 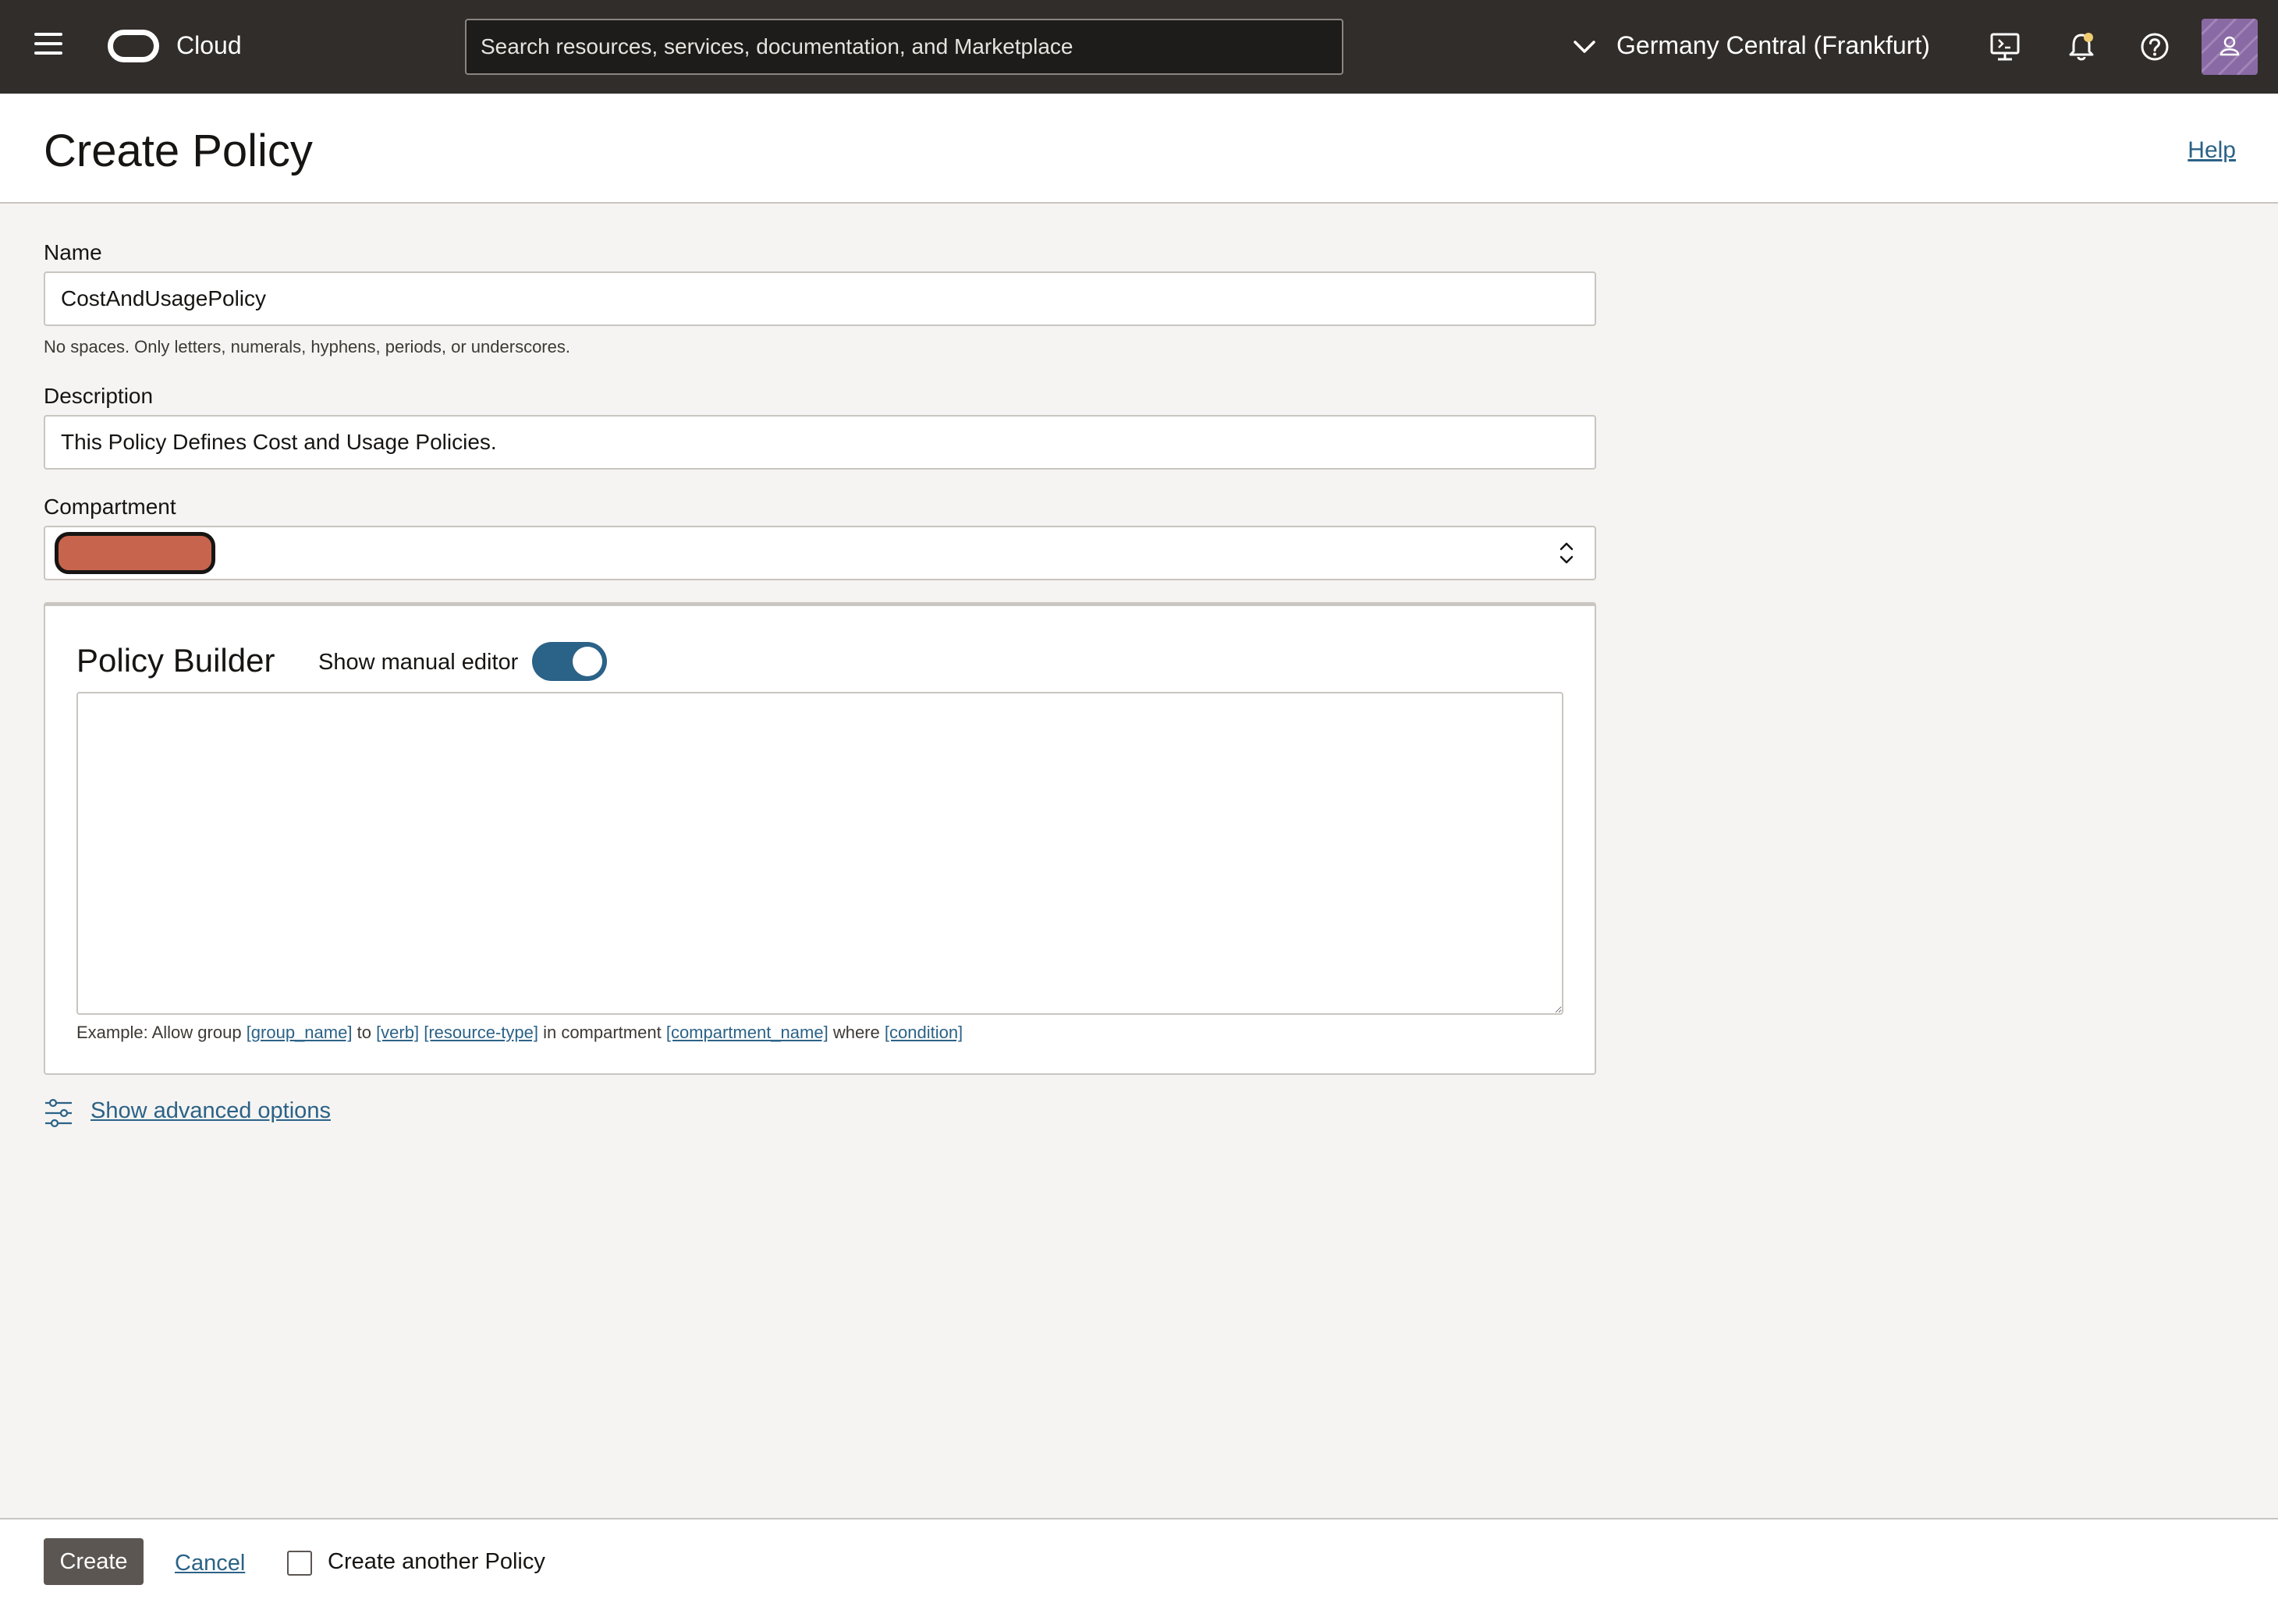 I want to click on example-resource-link: [resource-type], so click(x=481, y=1032).